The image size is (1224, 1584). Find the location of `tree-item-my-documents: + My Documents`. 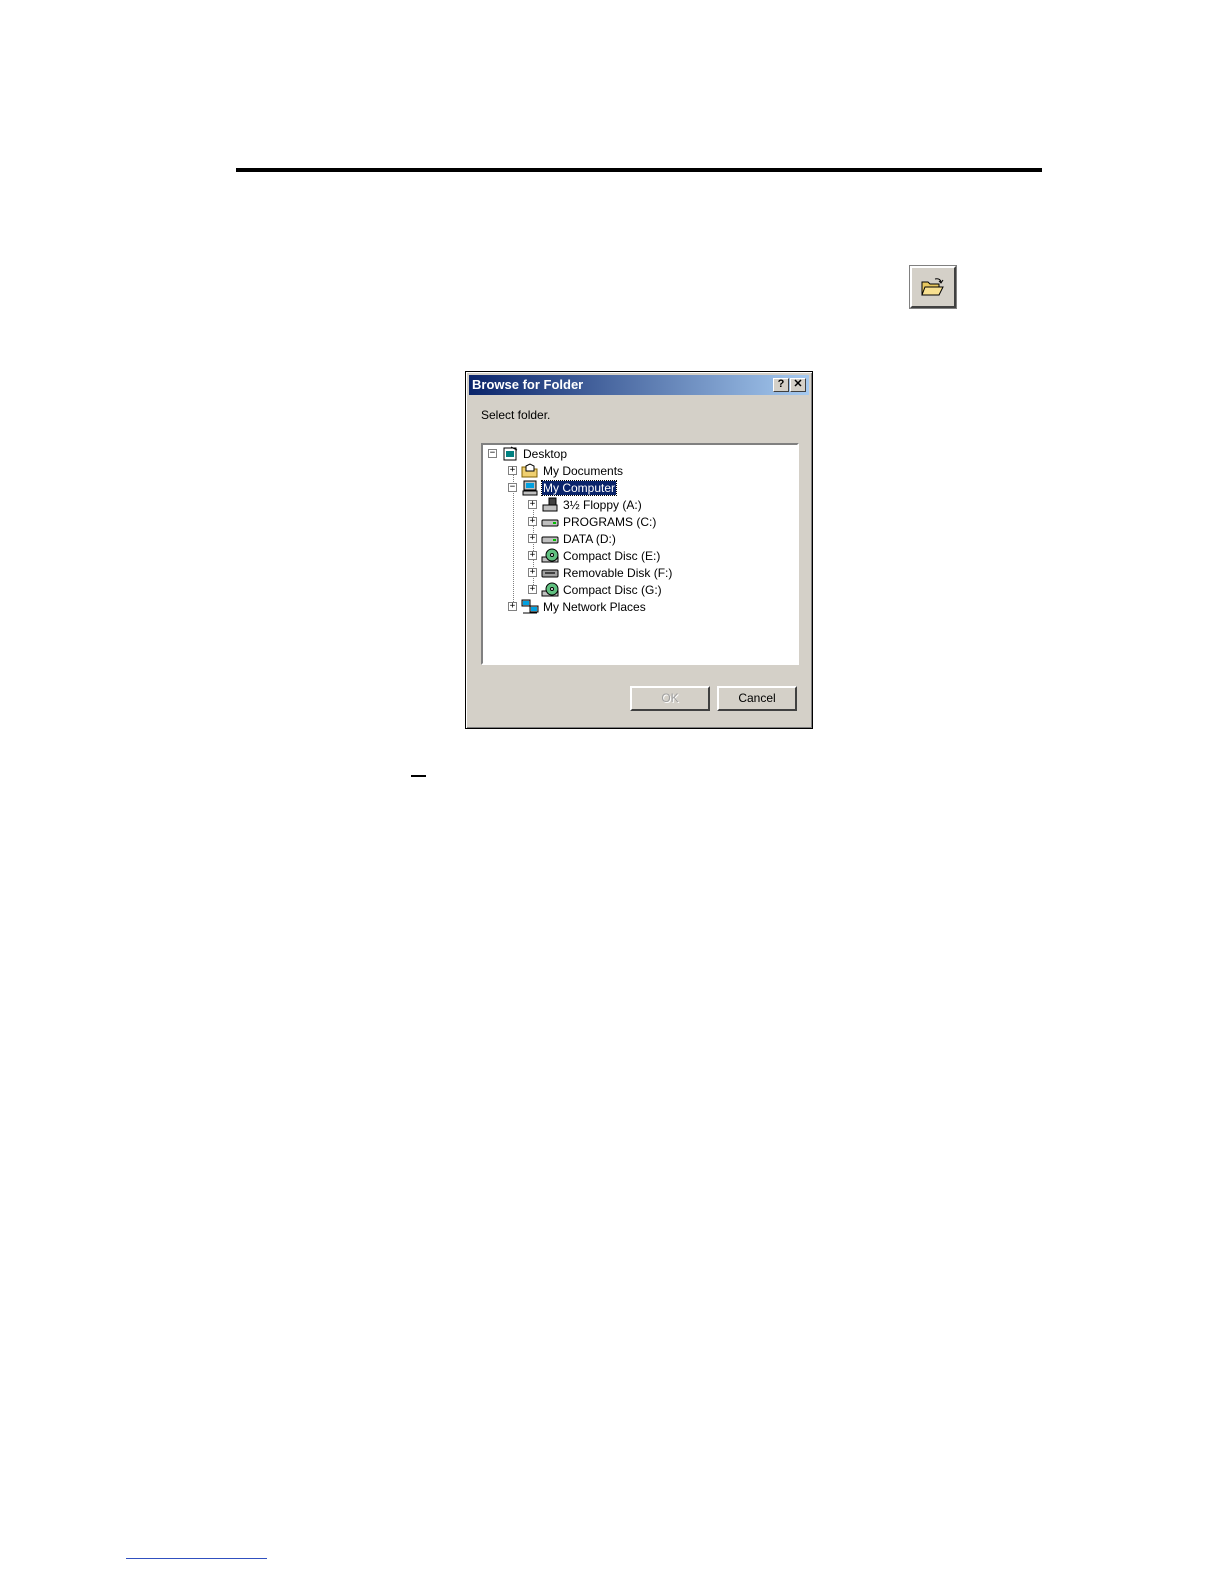

tree-item-my-documents: + My Documents is located at coordinates (566, 470).